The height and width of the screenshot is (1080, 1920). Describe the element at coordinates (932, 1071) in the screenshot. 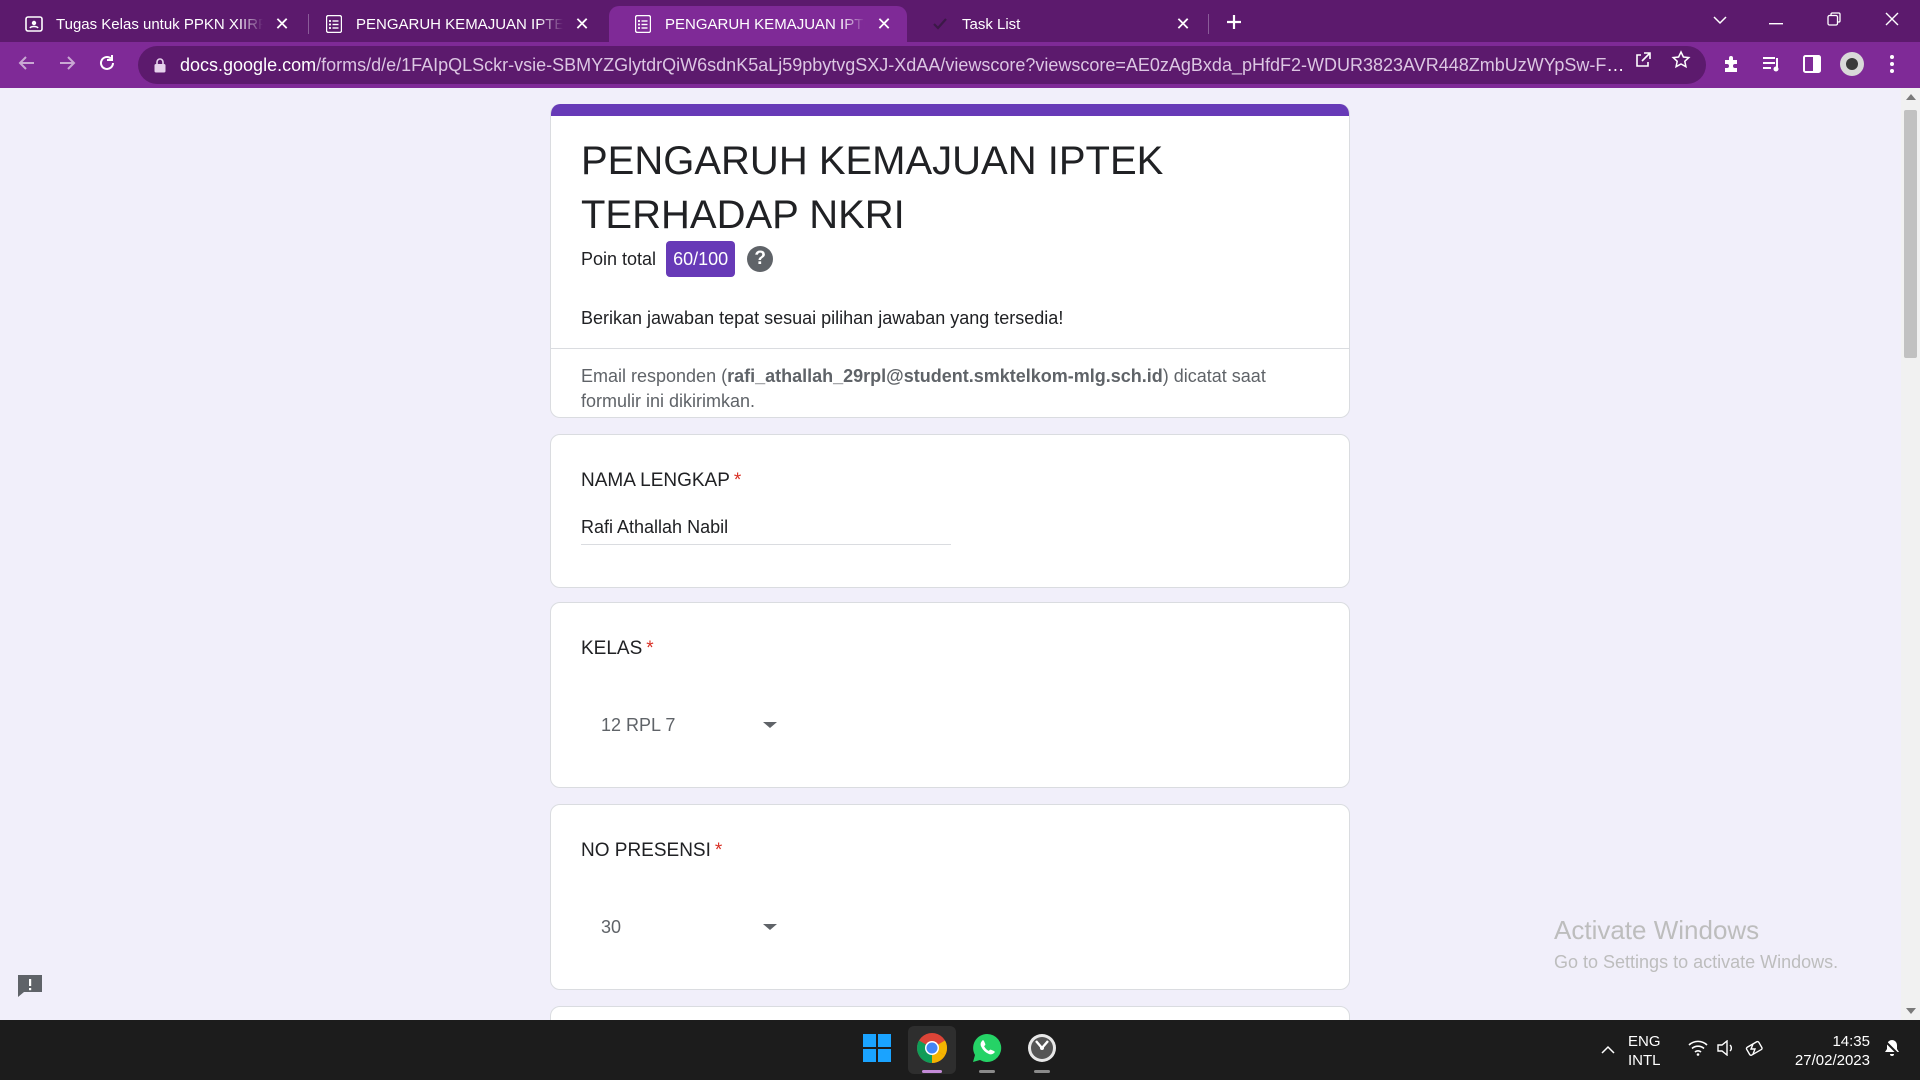

I see `active-indicator` at that location.